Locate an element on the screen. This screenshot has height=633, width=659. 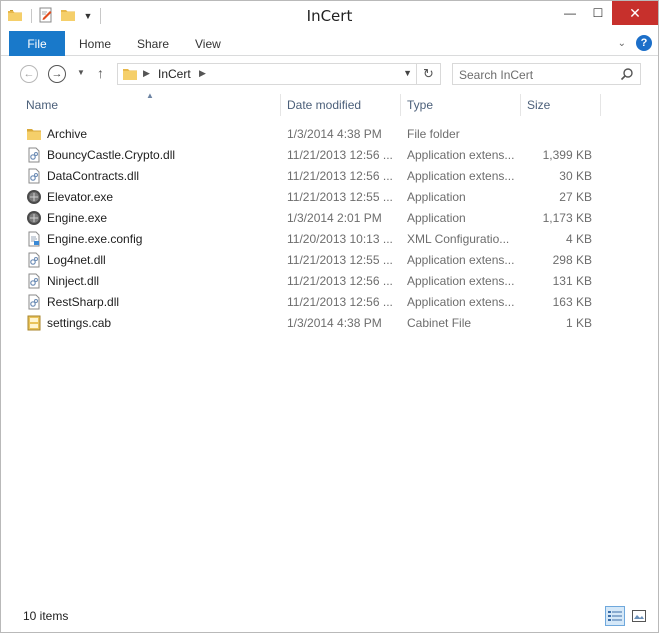
file-size: 4 KB is located at coordinates (578, 239).